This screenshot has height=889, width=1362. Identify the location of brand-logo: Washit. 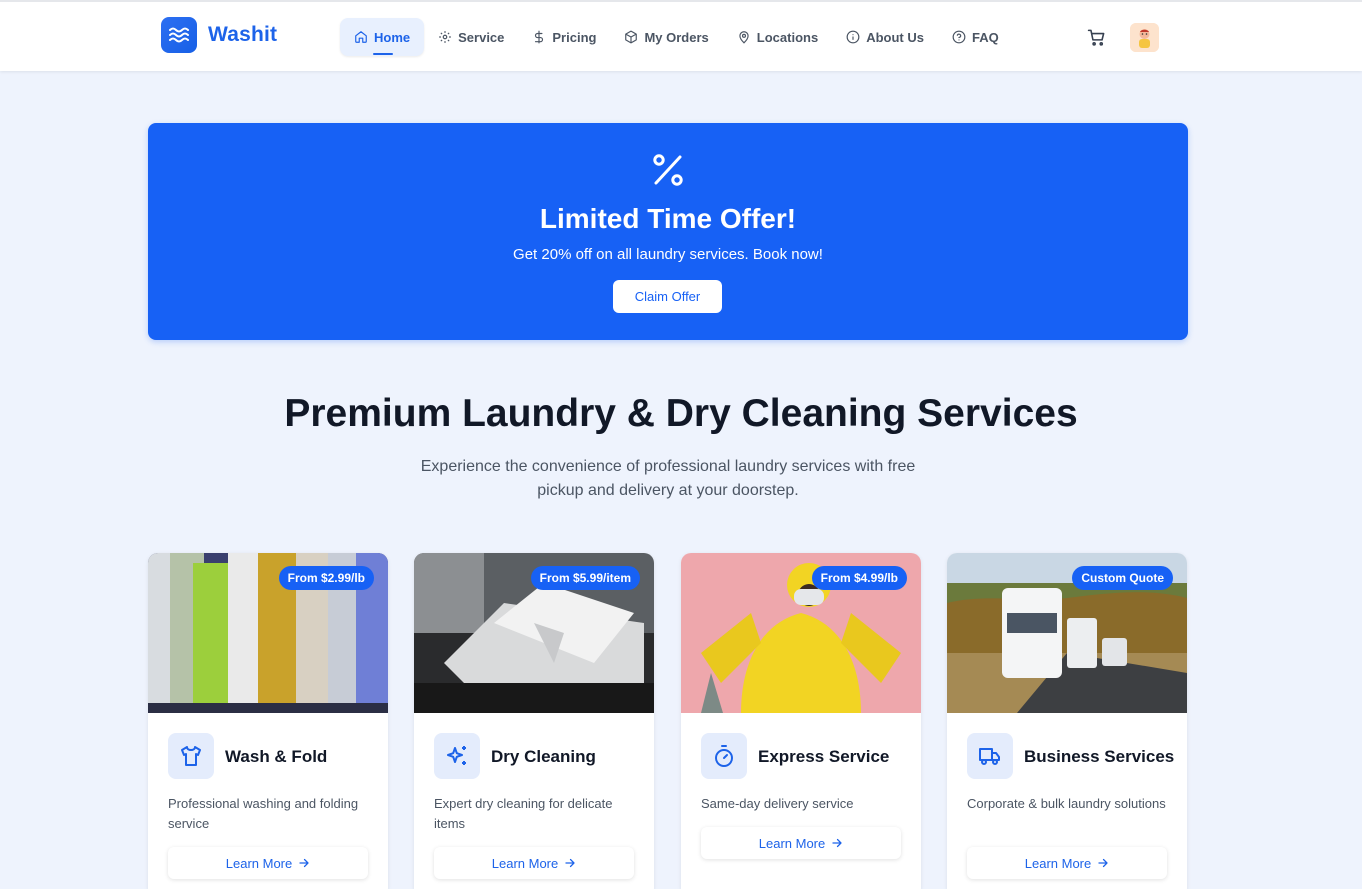
(219, 35).